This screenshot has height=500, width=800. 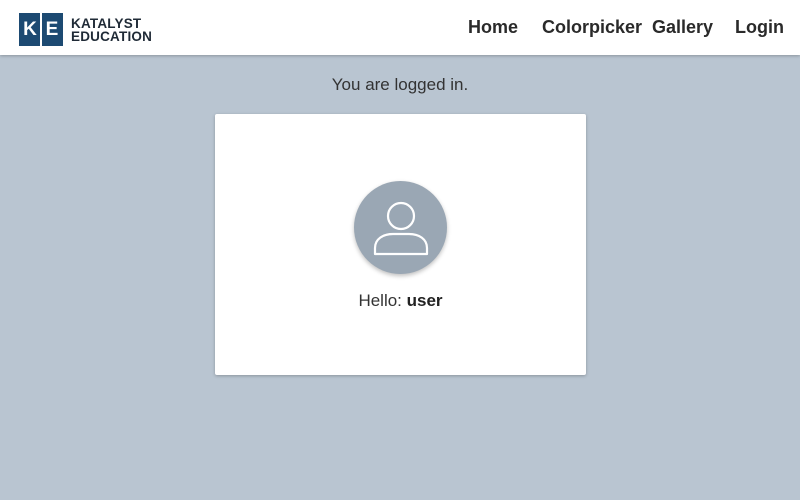 What do you see at coordinates (424, 300) in the screenshot?
I see `username: user` at bounding box center [424, 300].